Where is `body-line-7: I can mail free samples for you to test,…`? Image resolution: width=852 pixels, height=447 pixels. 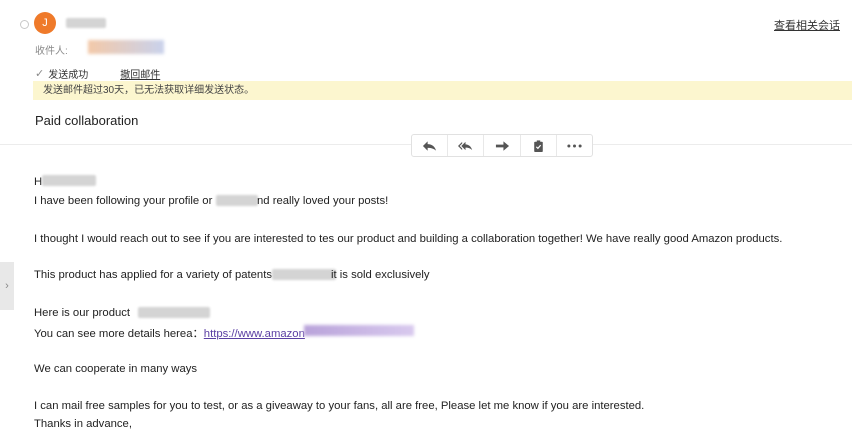 body-line-7: I can mail free samples for you to test,… is located at coordinates (339, 406).